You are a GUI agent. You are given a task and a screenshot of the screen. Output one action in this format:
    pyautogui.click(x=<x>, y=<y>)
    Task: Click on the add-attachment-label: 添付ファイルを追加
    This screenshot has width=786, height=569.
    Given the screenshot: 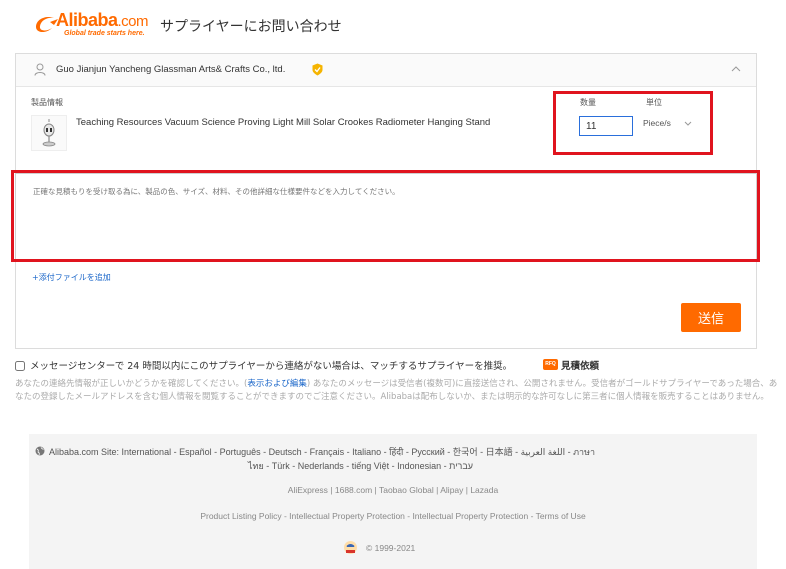 What is the action you would take?
    pyautogui.click(x=74, y=277)
    